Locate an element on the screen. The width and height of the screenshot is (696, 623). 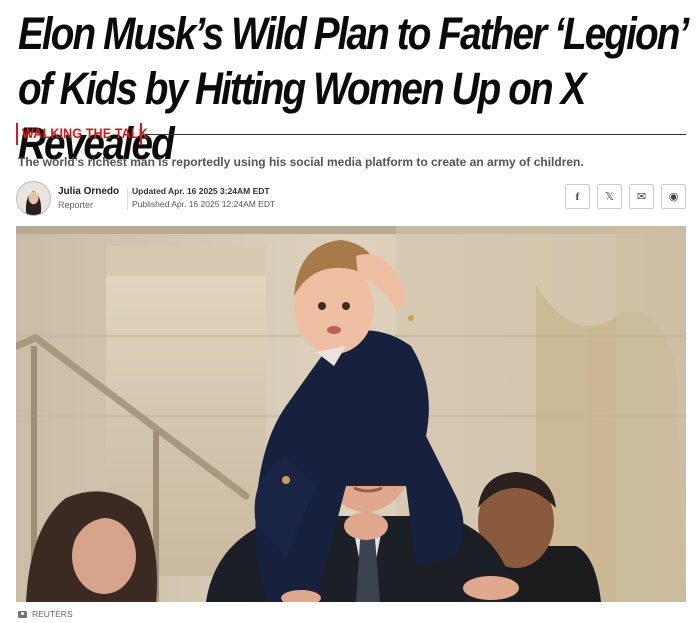
kicker: WALKING THE TALK is located at coordinates (351, 134).